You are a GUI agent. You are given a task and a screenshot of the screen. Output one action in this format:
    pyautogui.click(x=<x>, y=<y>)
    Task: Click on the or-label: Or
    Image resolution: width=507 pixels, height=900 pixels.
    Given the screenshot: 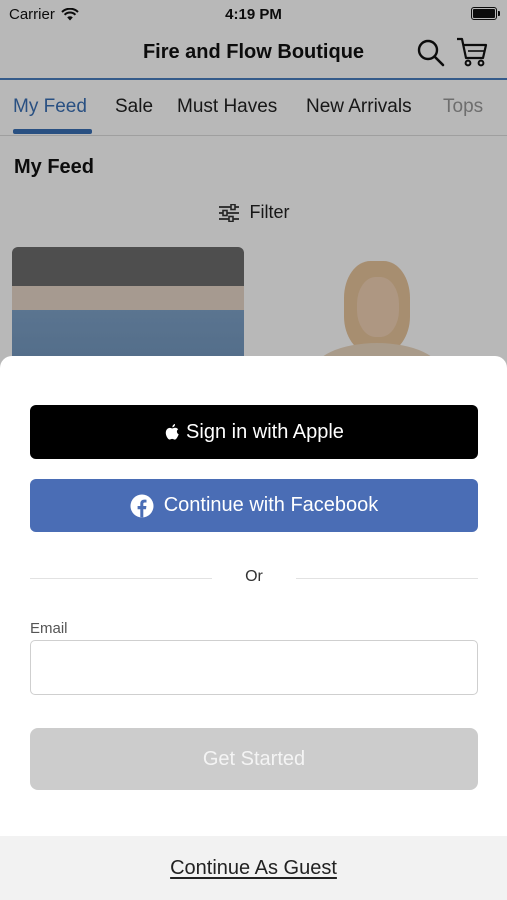 What is the action you would take?
    pyautogui.click(x=254, y=576)
    